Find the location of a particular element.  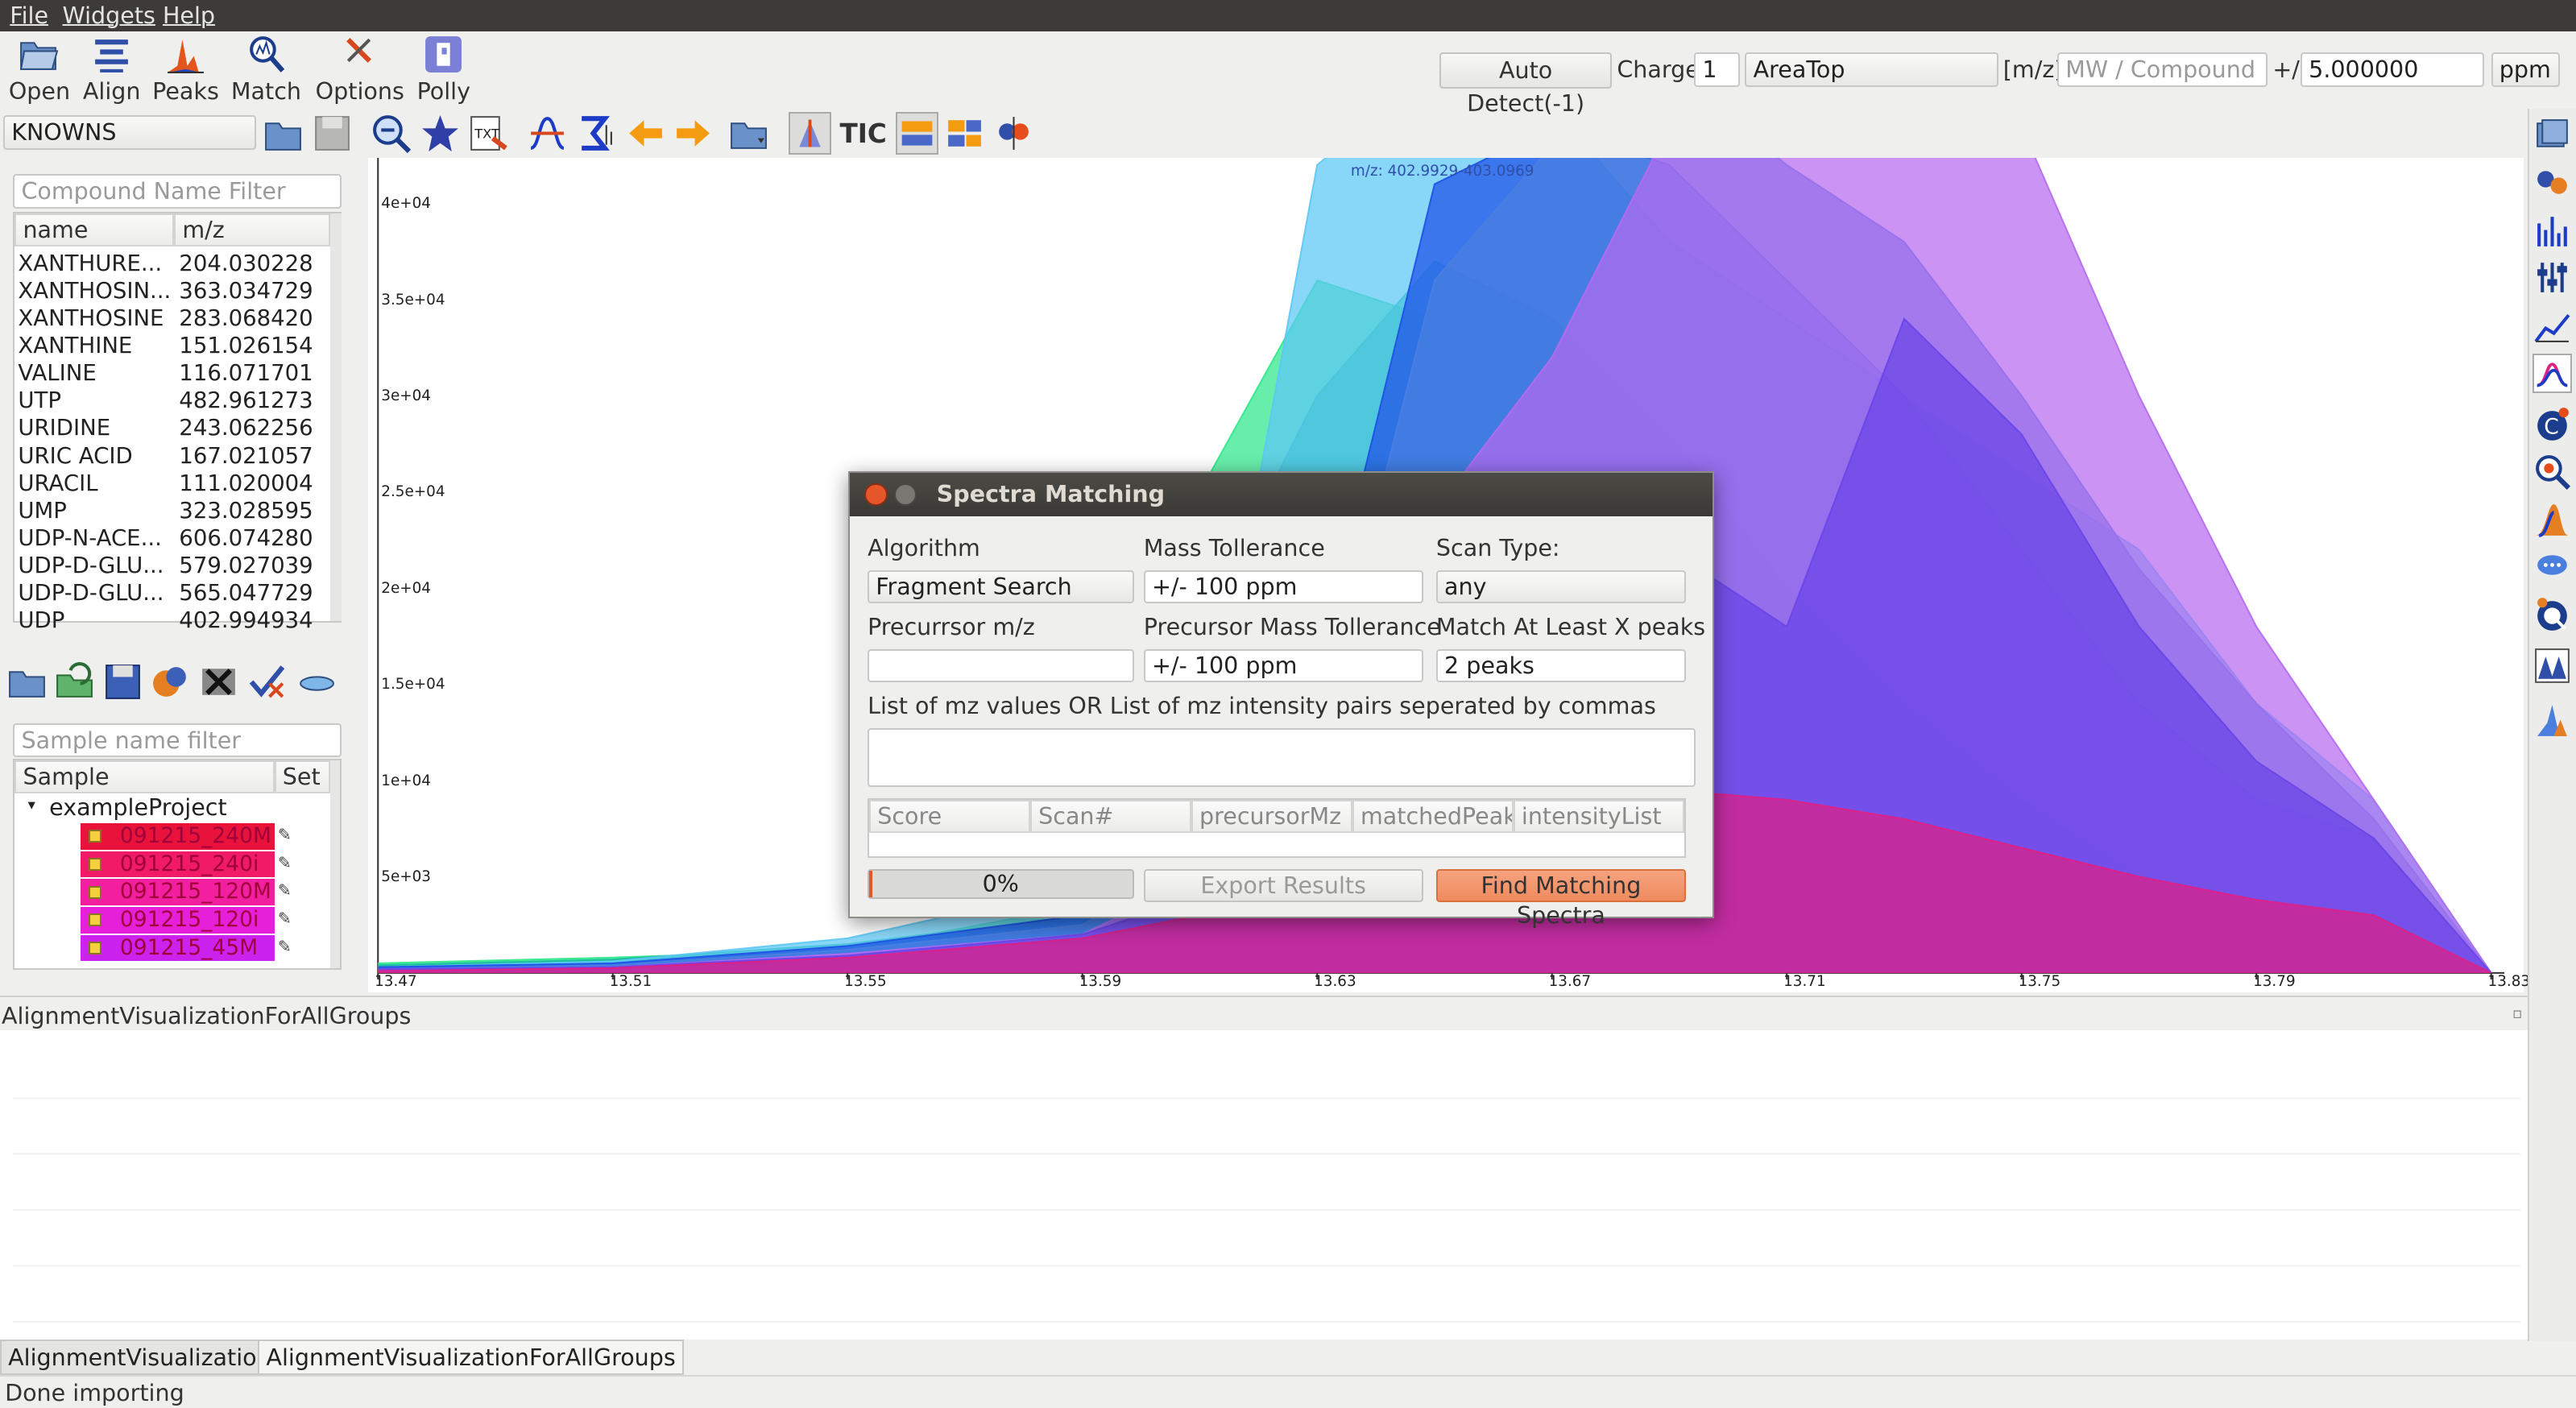

compound-row: UDP-N-ACE... 606.074280 is located at coordinates (174, 538).